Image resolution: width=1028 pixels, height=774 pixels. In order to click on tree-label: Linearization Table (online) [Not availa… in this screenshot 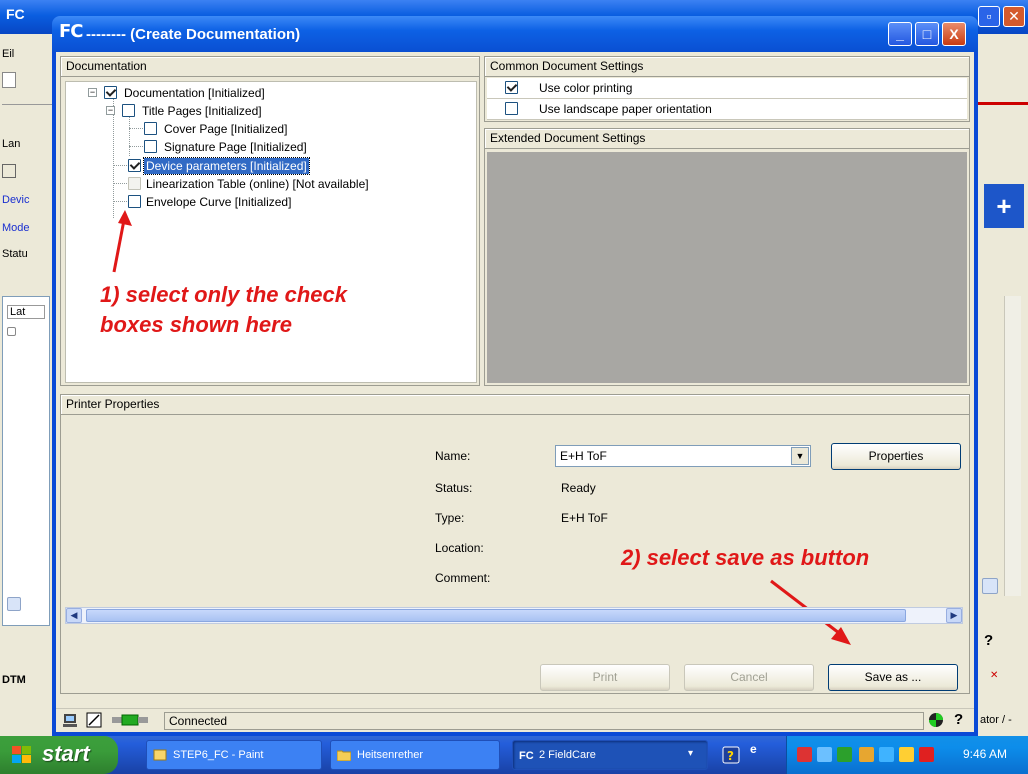, I will do `click(257, 184)`.